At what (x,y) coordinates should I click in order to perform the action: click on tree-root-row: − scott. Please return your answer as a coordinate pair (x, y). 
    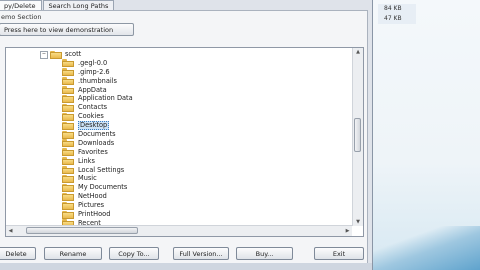
    Looking at the image, I should click on (176, 54).